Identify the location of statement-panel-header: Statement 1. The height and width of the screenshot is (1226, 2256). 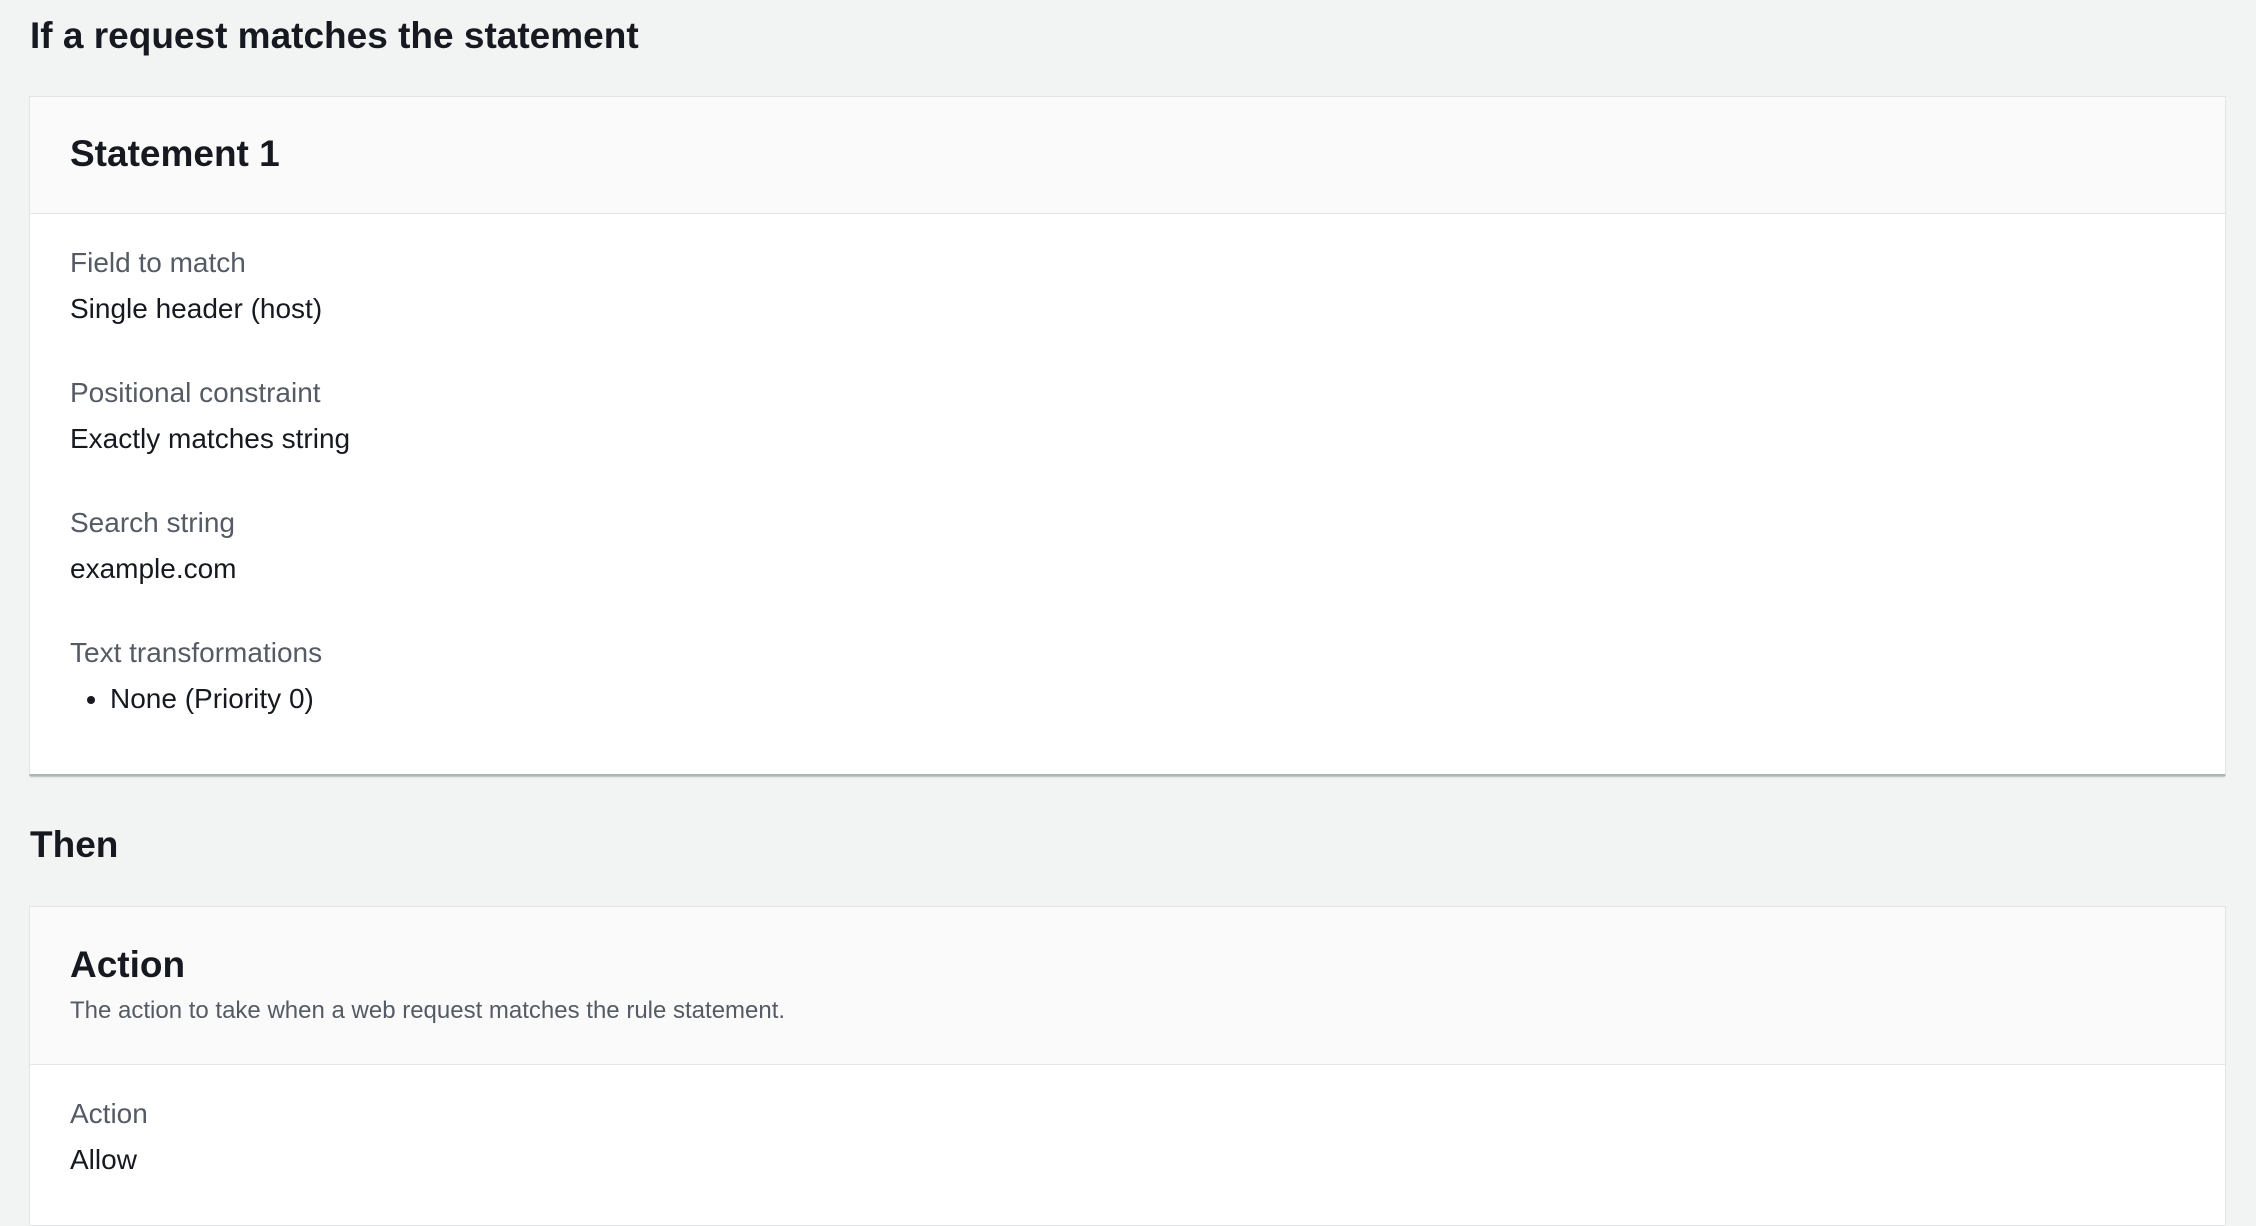
(1127, 155).